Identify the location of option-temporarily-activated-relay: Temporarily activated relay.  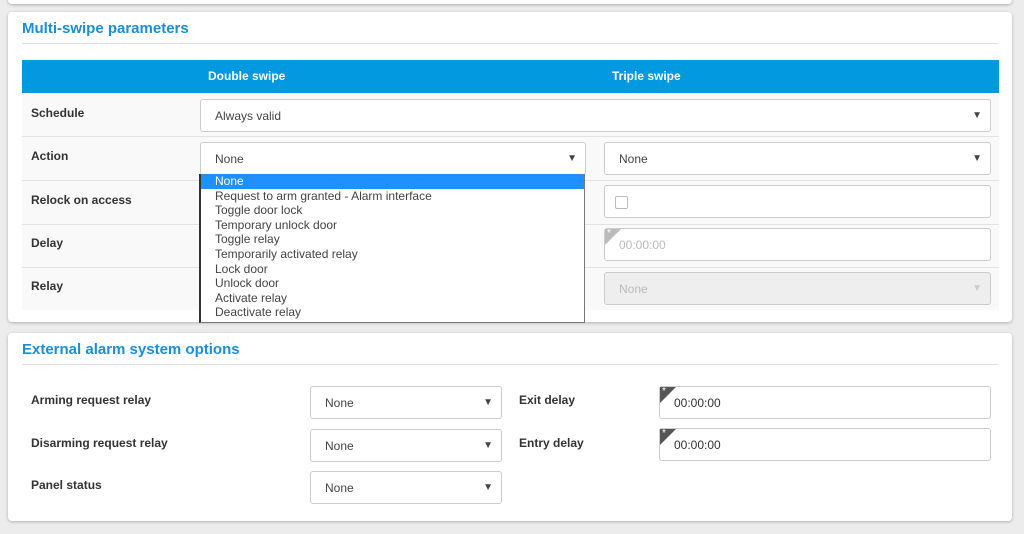
(392, 254).